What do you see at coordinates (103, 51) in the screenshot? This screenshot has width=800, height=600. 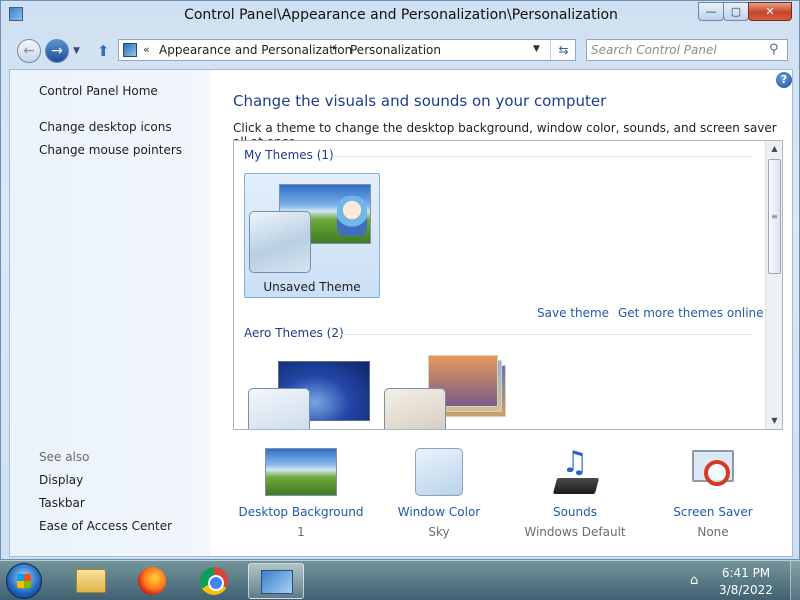 I see `up-arrow-icon: ⬆` at bounding box center [103, 51].